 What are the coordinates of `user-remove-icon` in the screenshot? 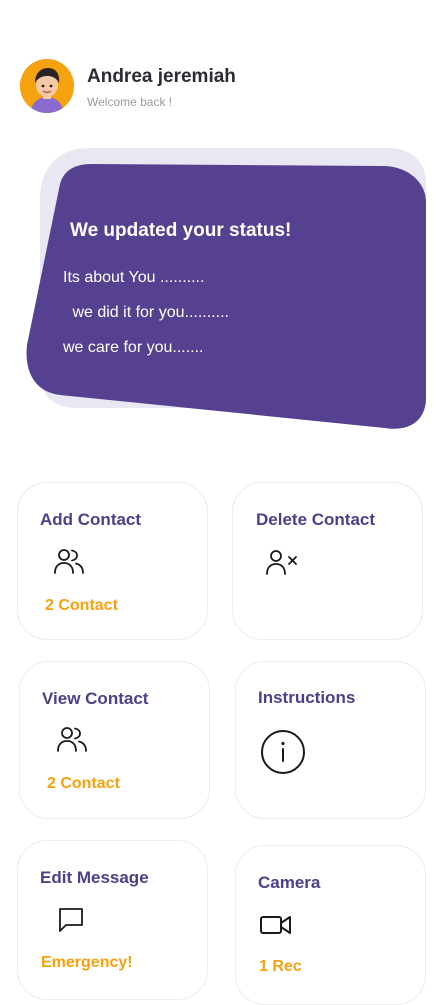 It's located at (282, 564).